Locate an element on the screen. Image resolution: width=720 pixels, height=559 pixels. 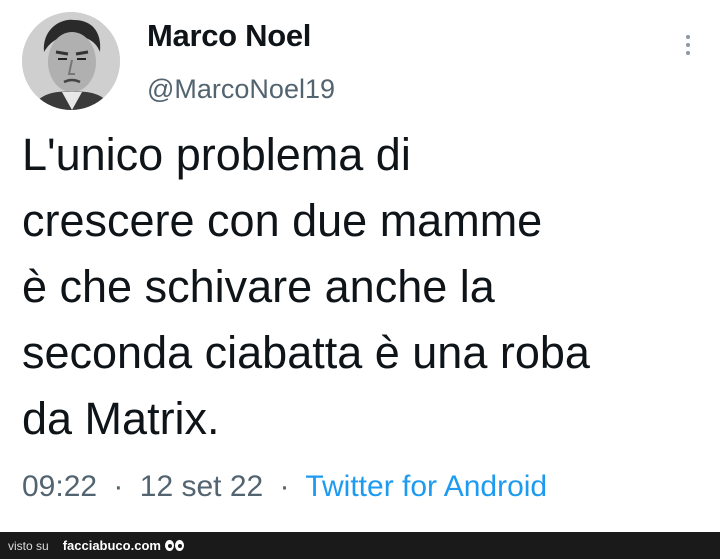
more-vertical-icon is located at coordinates (688, 45).